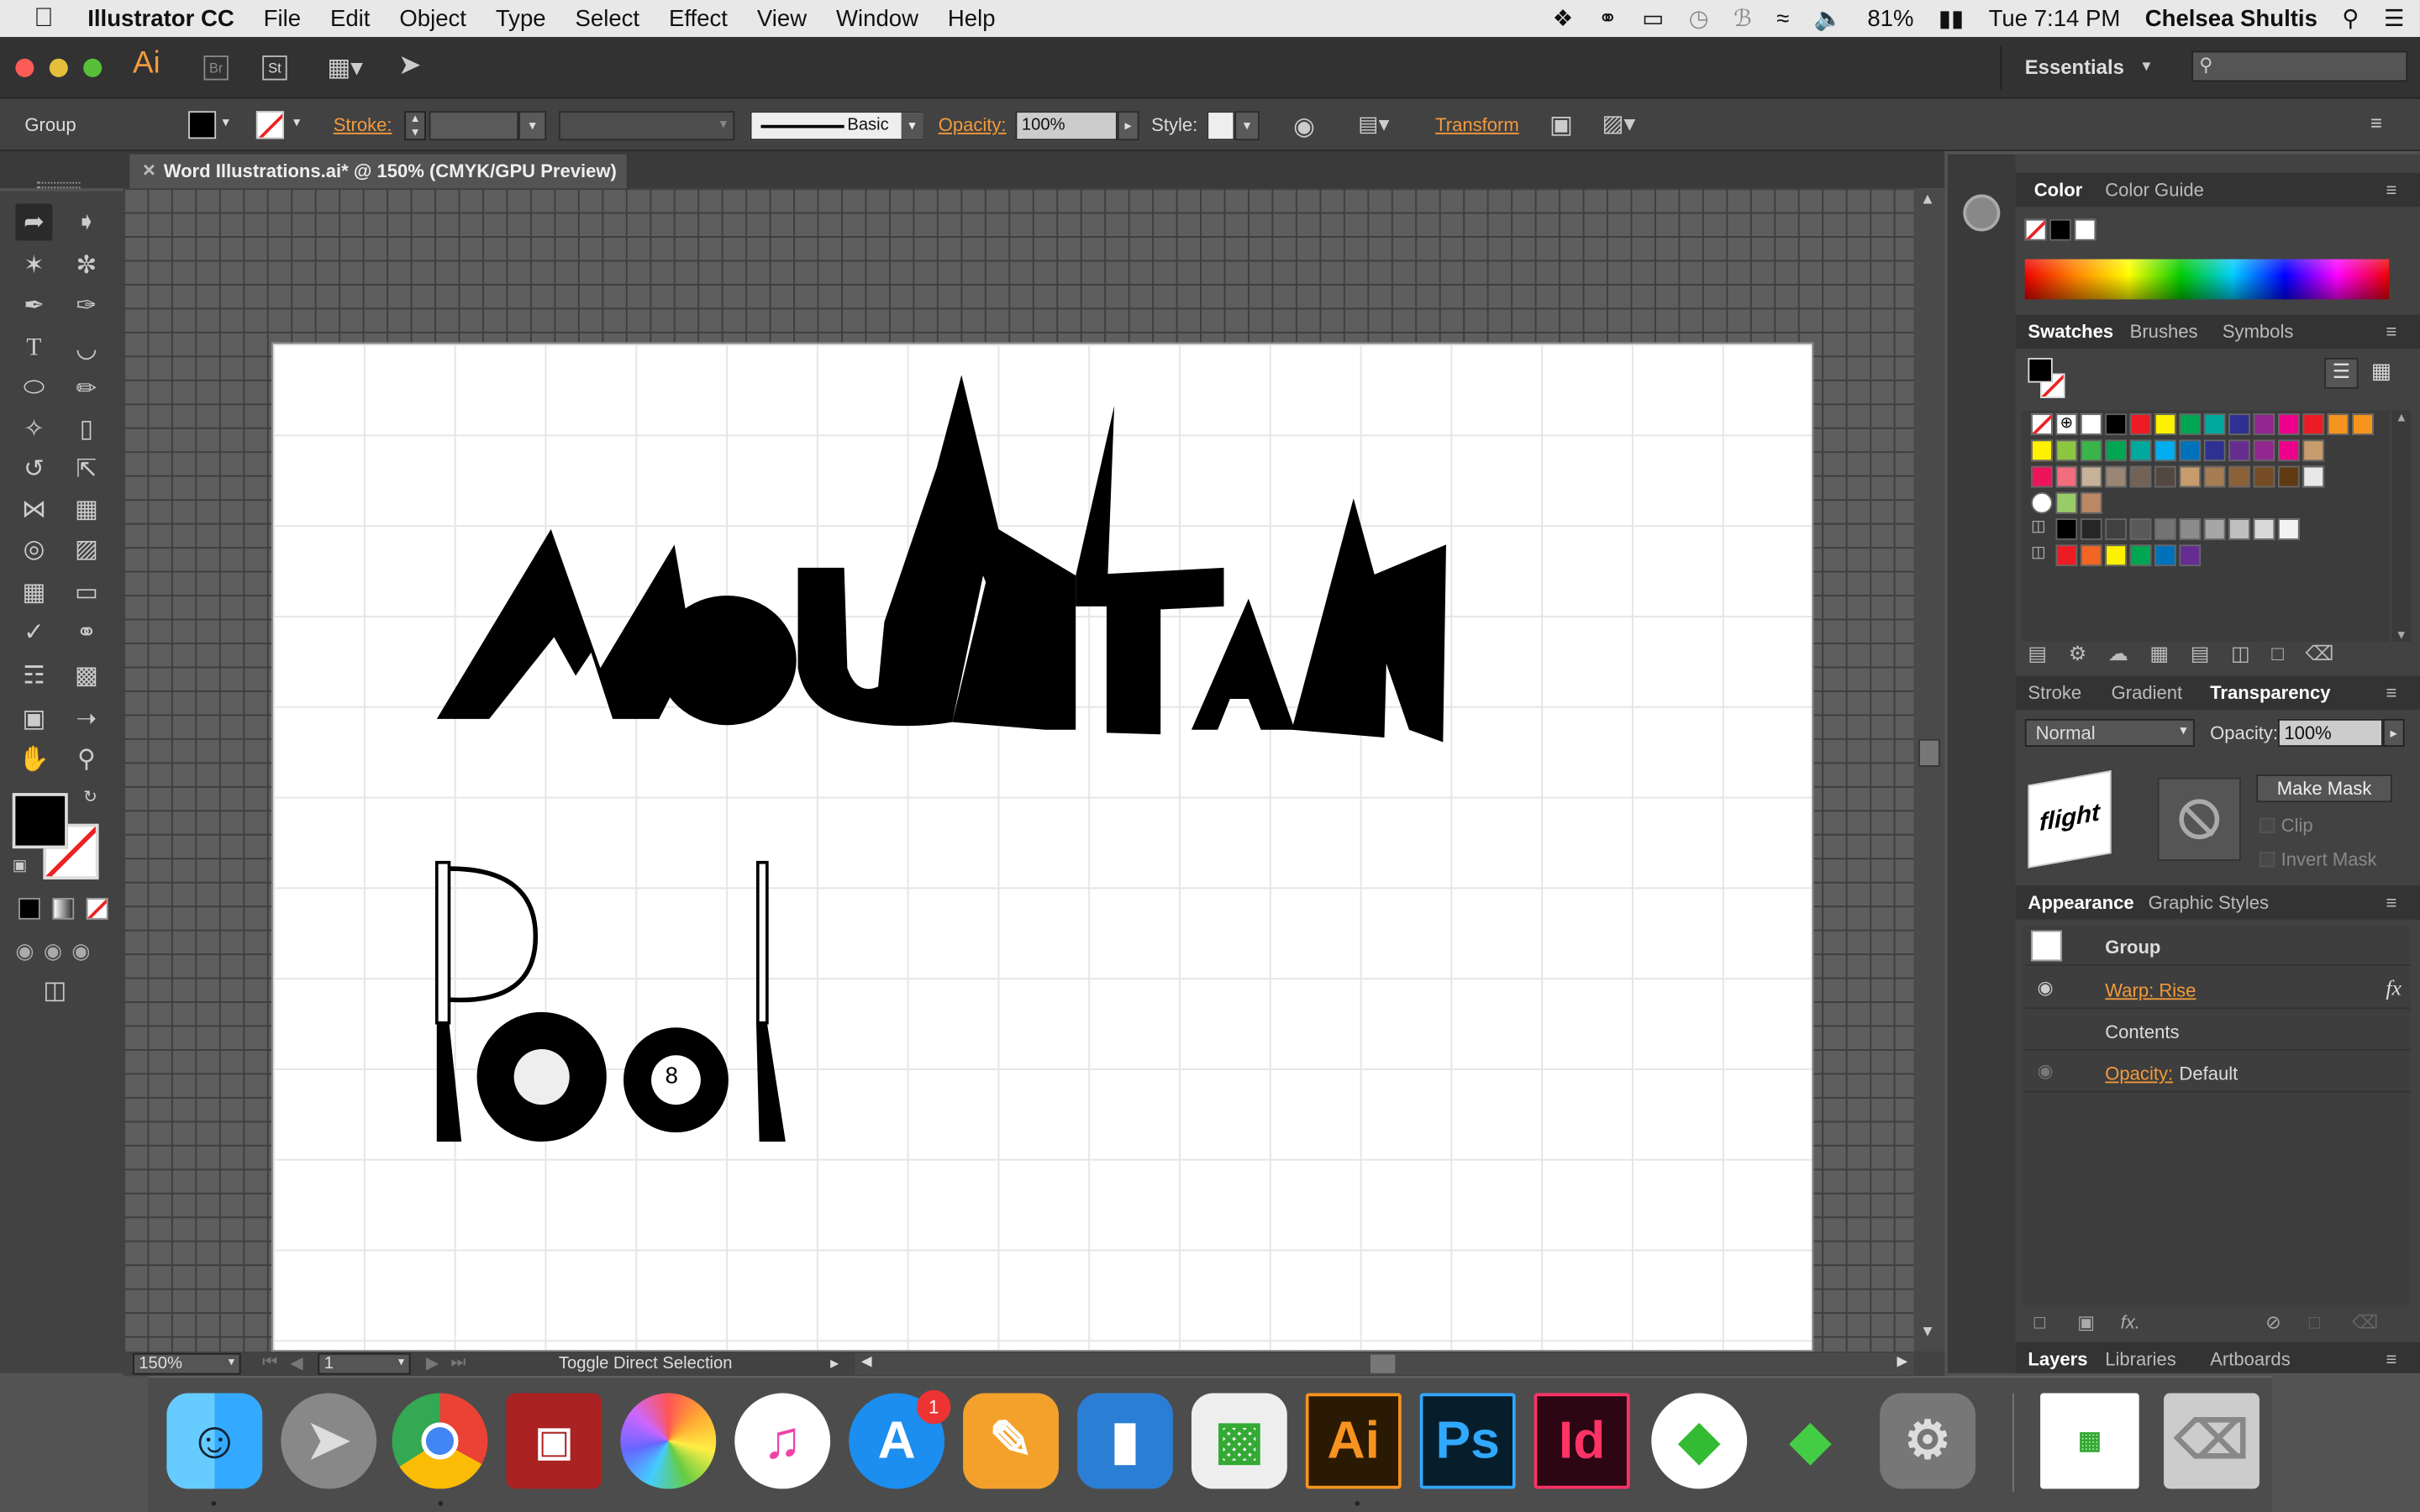 The height and width of the screenshot is (1512, 2420). What do you see at coordinates (1563, 18) in the screenshot?
I see `dropbox-icon: ❖` at bounding box center [1563, 18].